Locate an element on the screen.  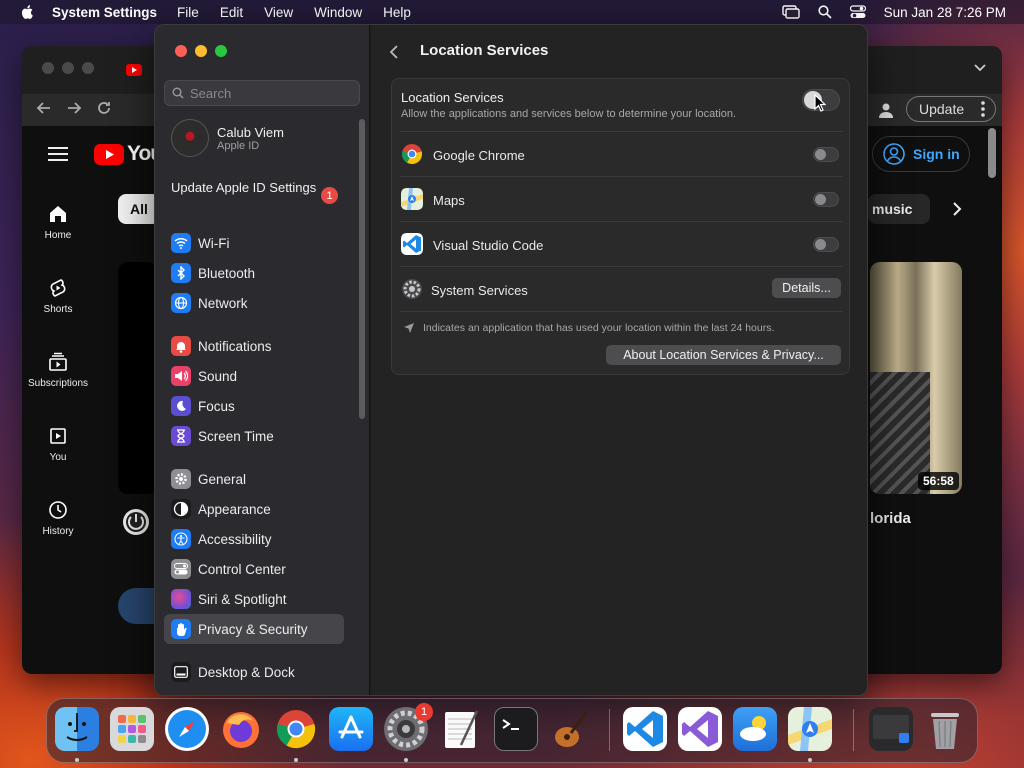
you-icon is located at coordinates (58, 436).